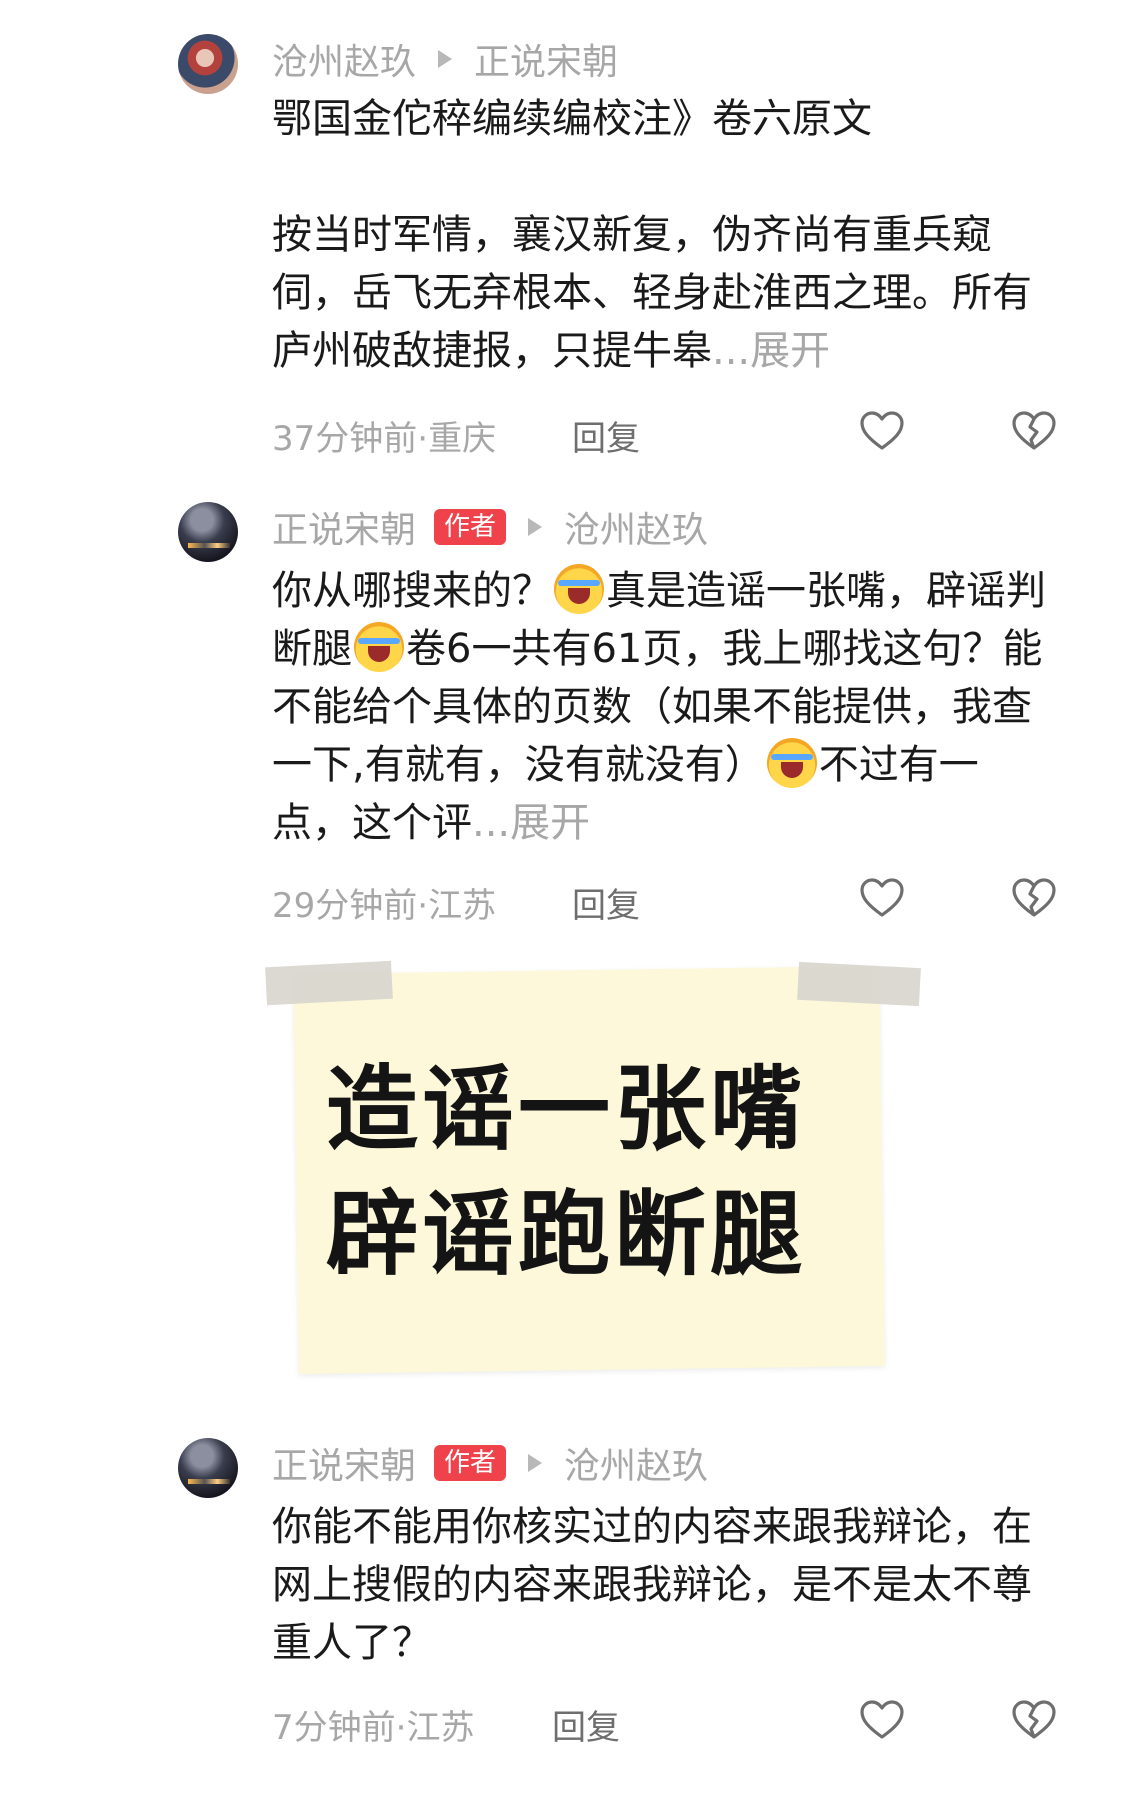 The width and height of the screenshot is (1128, 1795). What do you see at coordinates (344, 59) in the screenshot?
I see `author-name: 沧州赵玖` at bounding box center [344, 59].